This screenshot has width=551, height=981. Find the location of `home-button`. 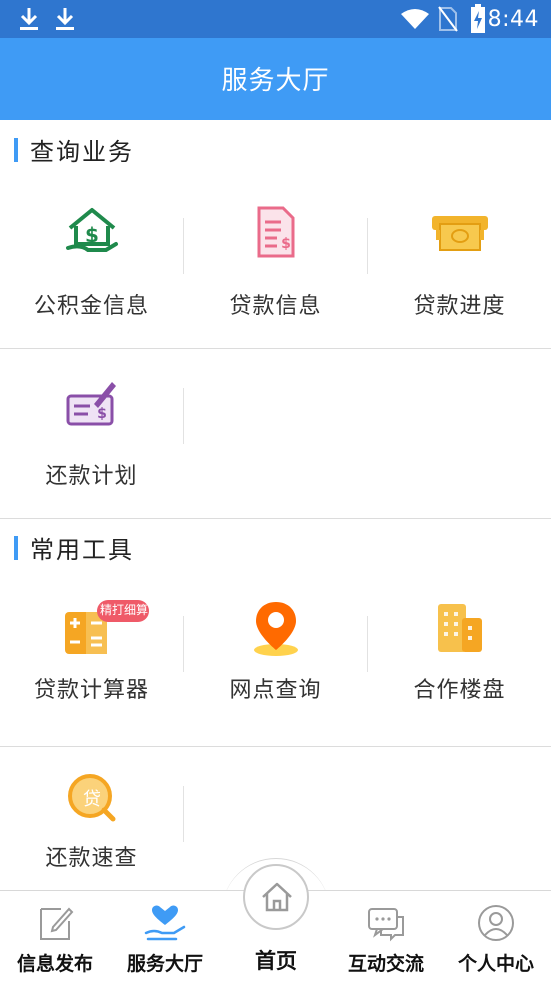

home-button is located at coordinates (276, 897).